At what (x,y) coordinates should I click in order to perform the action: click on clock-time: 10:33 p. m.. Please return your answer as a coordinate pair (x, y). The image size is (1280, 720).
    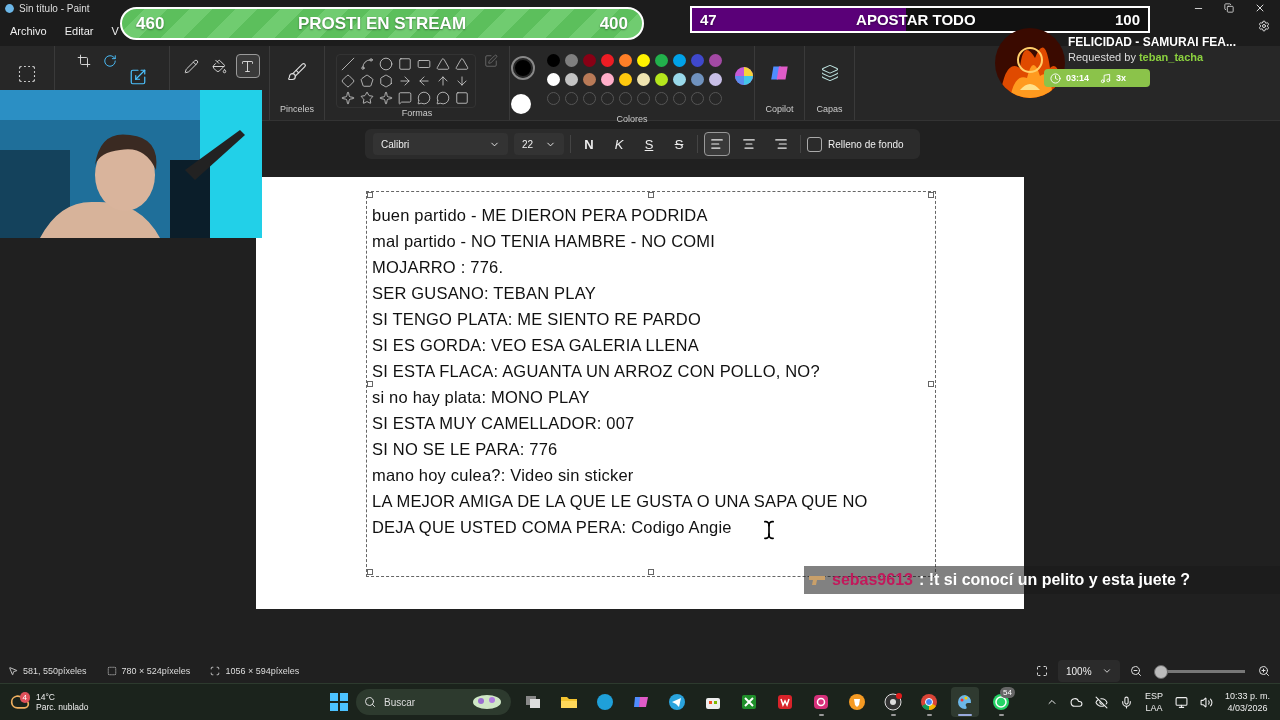
    Looking at the image, I should click on (1247, 696).